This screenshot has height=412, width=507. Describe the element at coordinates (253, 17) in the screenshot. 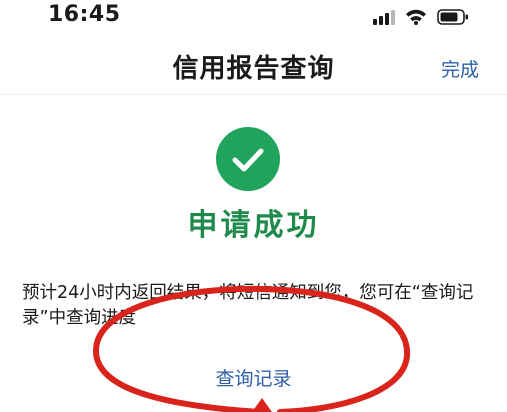

I see `status-bar: 16:45` at that location.